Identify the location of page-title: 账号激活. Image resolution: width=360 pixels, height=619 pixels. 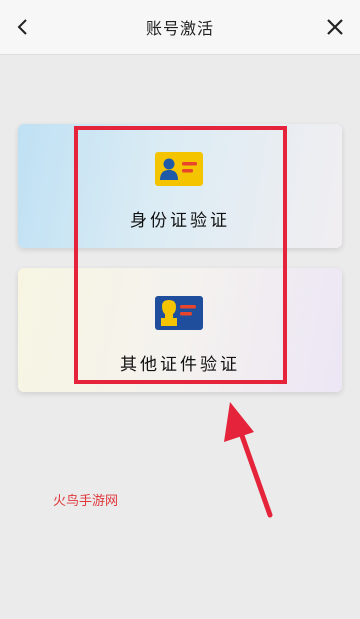
(179, 28).